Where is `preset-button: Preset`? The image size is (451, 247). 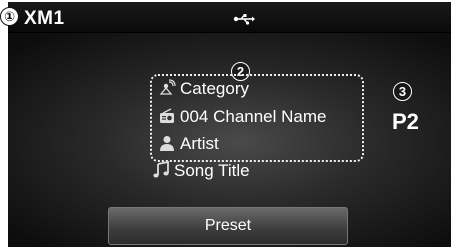 preset-button: Preset is located at coordinates (228, 226).